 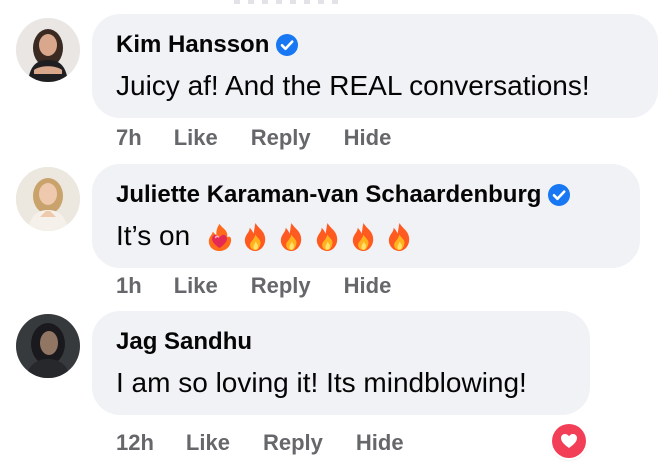 I want to click on thread-connector-line, so click(x=289, y=2).